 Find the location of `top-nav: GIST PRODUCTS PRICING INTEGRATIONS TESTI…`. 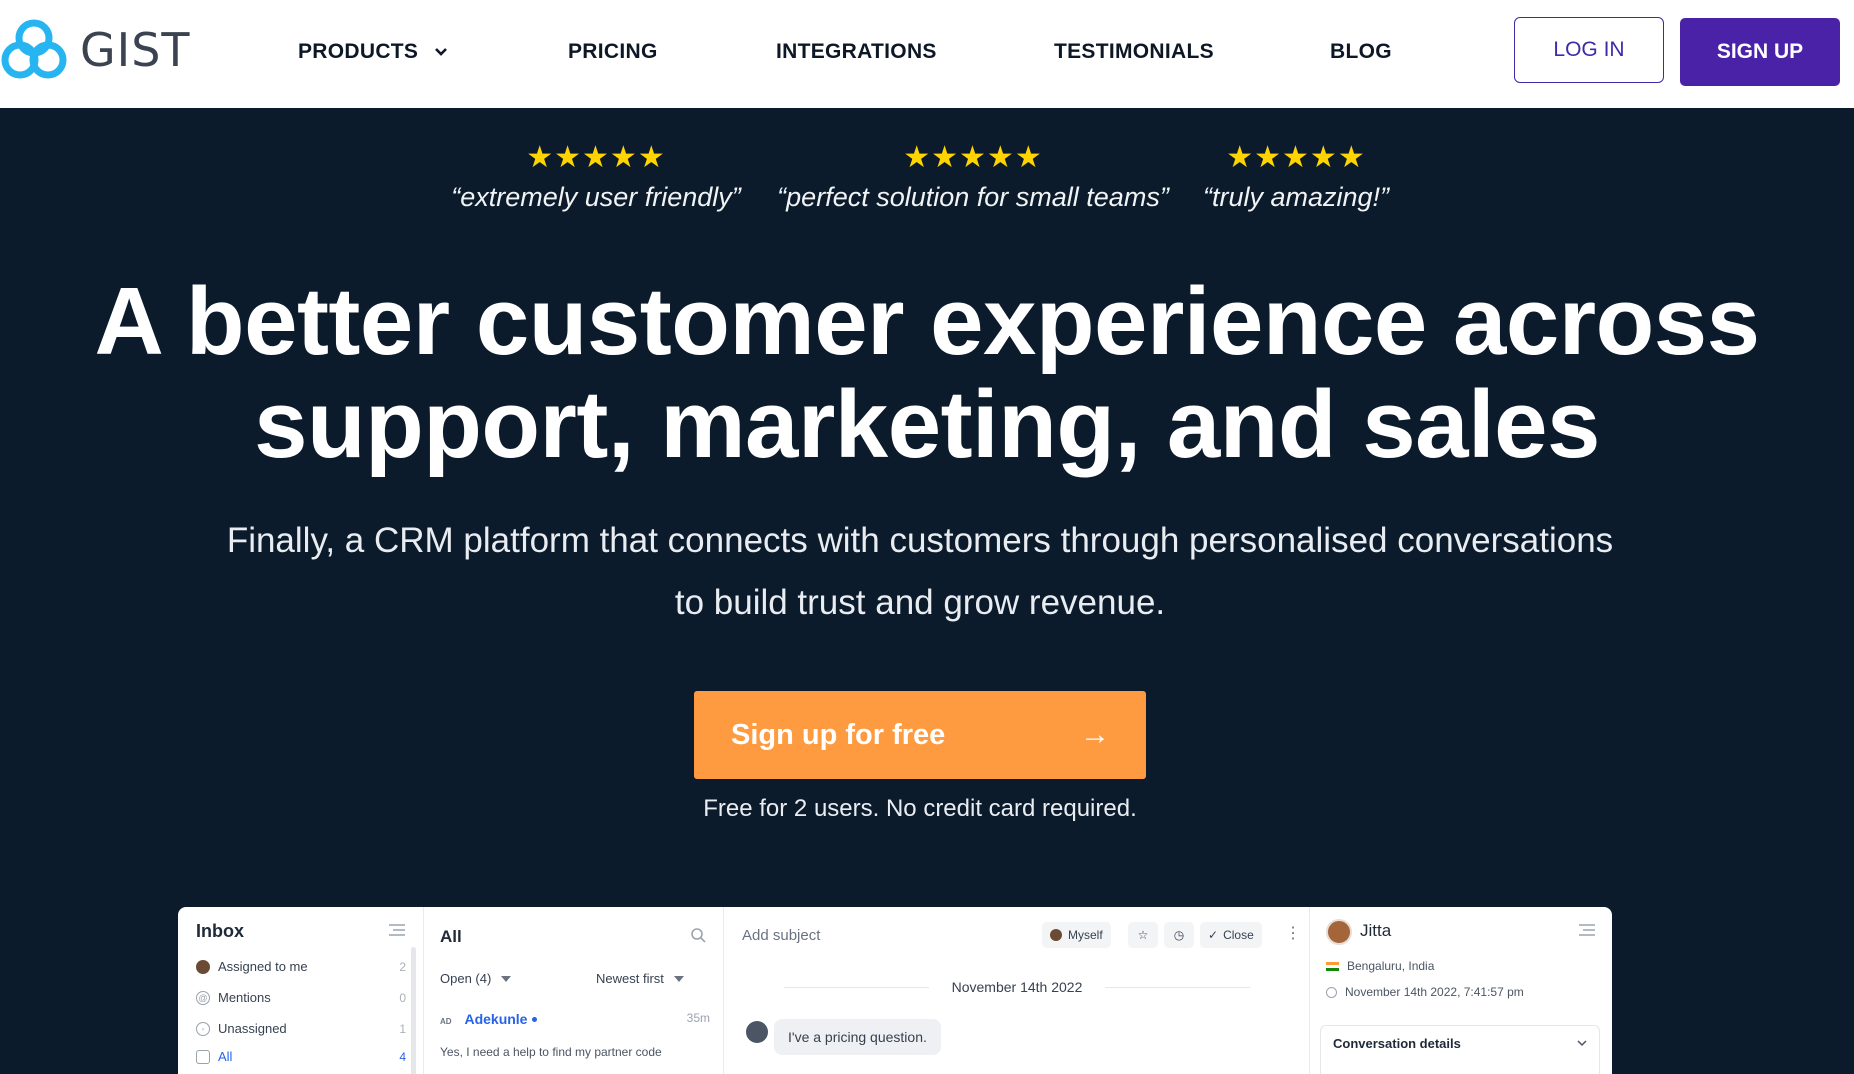

top-nav: GIST PRODUCTS PRICING INTEGRATIONS TESTI… is located at coordinates (927, 54).